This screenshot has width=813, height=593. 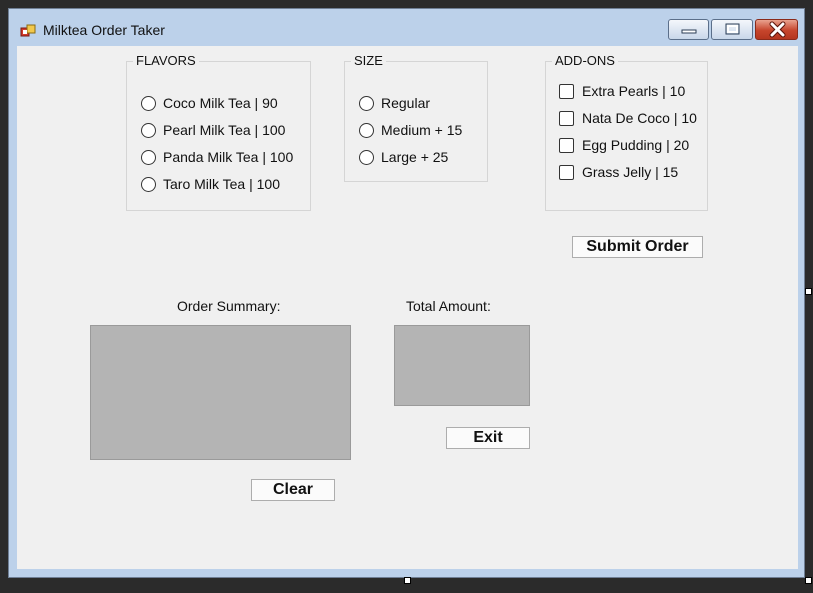 What do you see at coordinates (166, 60) in the screenshot?
I see `flavors-group-title: FLAVORS` at bounding box center [166, 60].